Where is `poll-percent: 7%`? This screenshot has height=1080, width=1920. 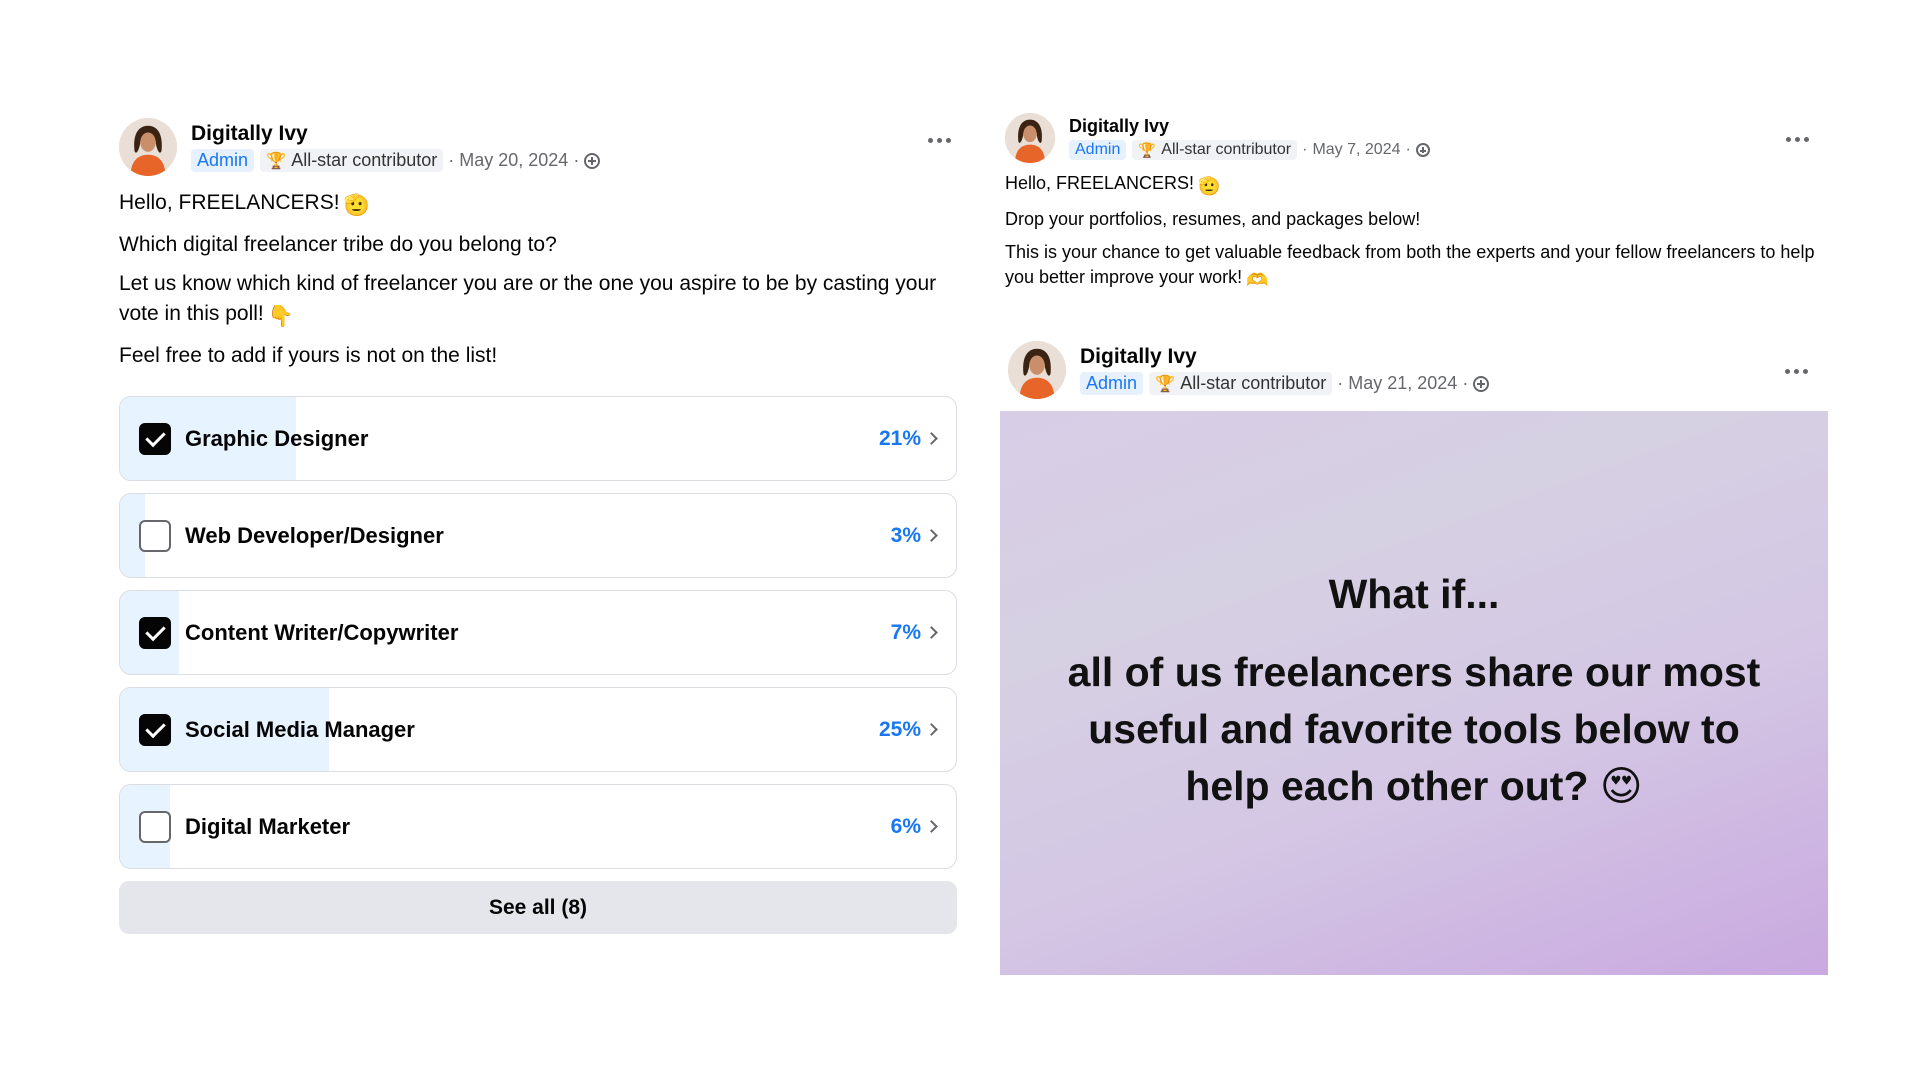 poll-percent: 7% is located at coordinates (906, 633).